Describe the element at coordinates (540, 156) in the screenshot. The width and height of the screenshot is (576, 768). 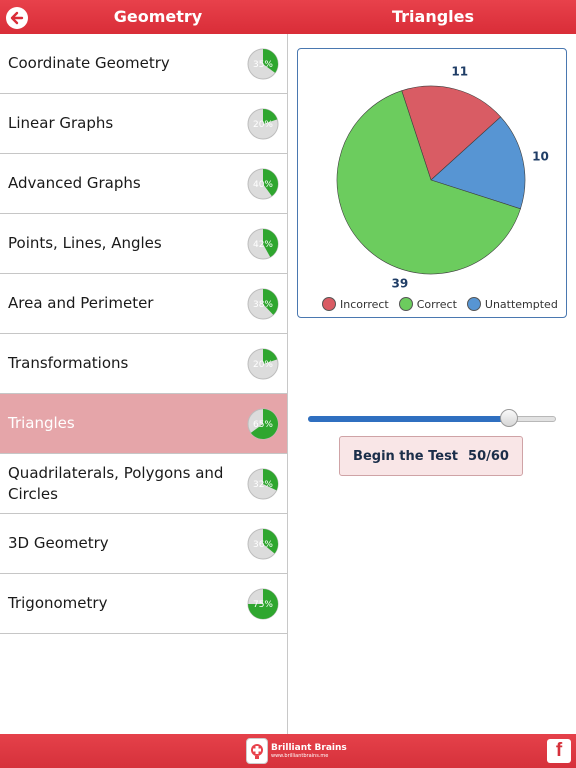
I see `pie-value-label: 10` at that location.